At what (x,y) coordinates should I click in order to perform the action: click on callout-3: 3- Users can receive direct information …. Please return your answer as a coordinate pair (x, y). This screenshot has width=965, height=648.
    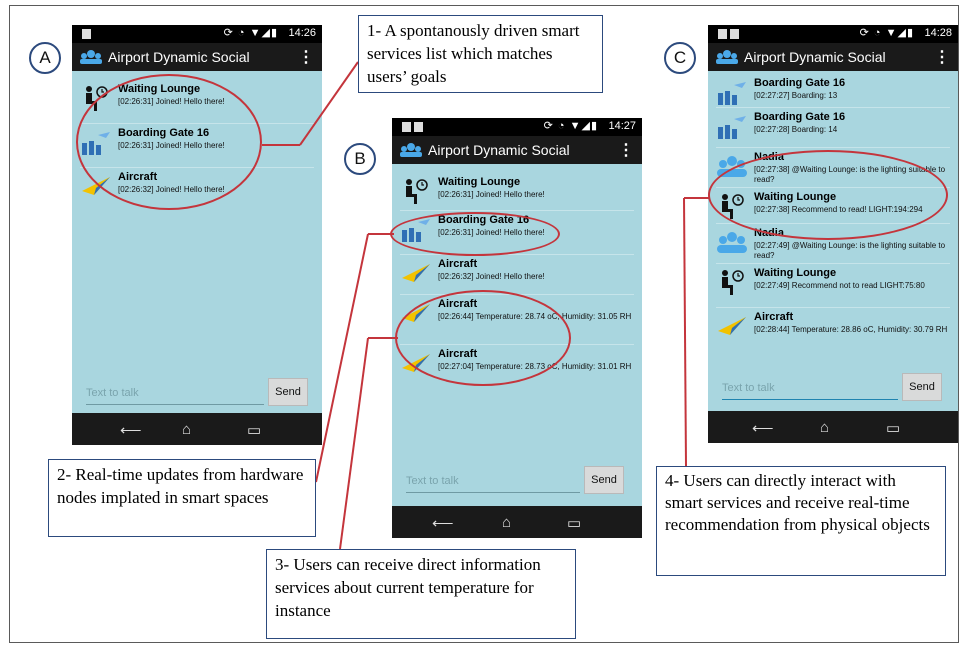
    Looking at the image, I should click on (421, 594).